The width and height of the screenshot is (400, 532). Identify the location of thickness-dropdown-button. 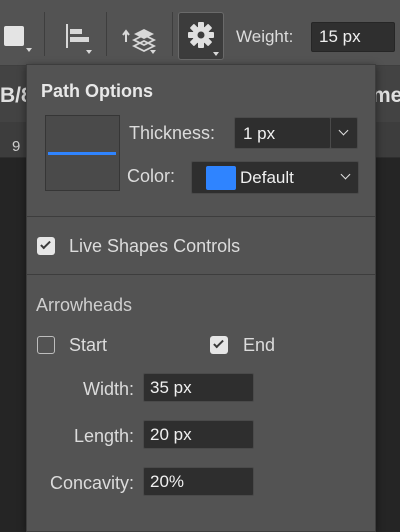
(344, 133).